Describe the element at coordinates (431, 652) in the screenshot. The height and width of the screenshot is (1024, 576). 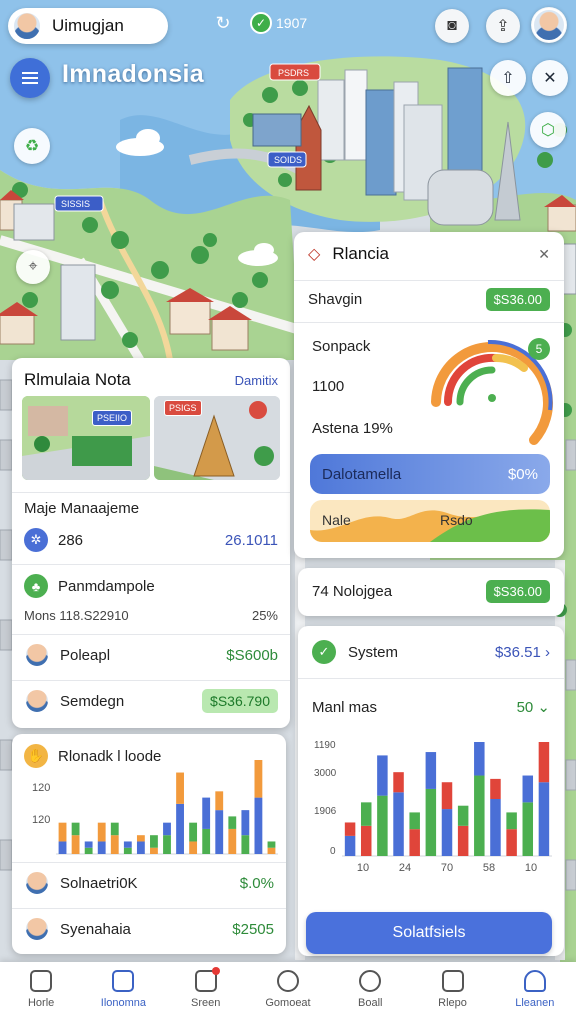
I see `system-row: ✓ System $36.51 ›` at that location.